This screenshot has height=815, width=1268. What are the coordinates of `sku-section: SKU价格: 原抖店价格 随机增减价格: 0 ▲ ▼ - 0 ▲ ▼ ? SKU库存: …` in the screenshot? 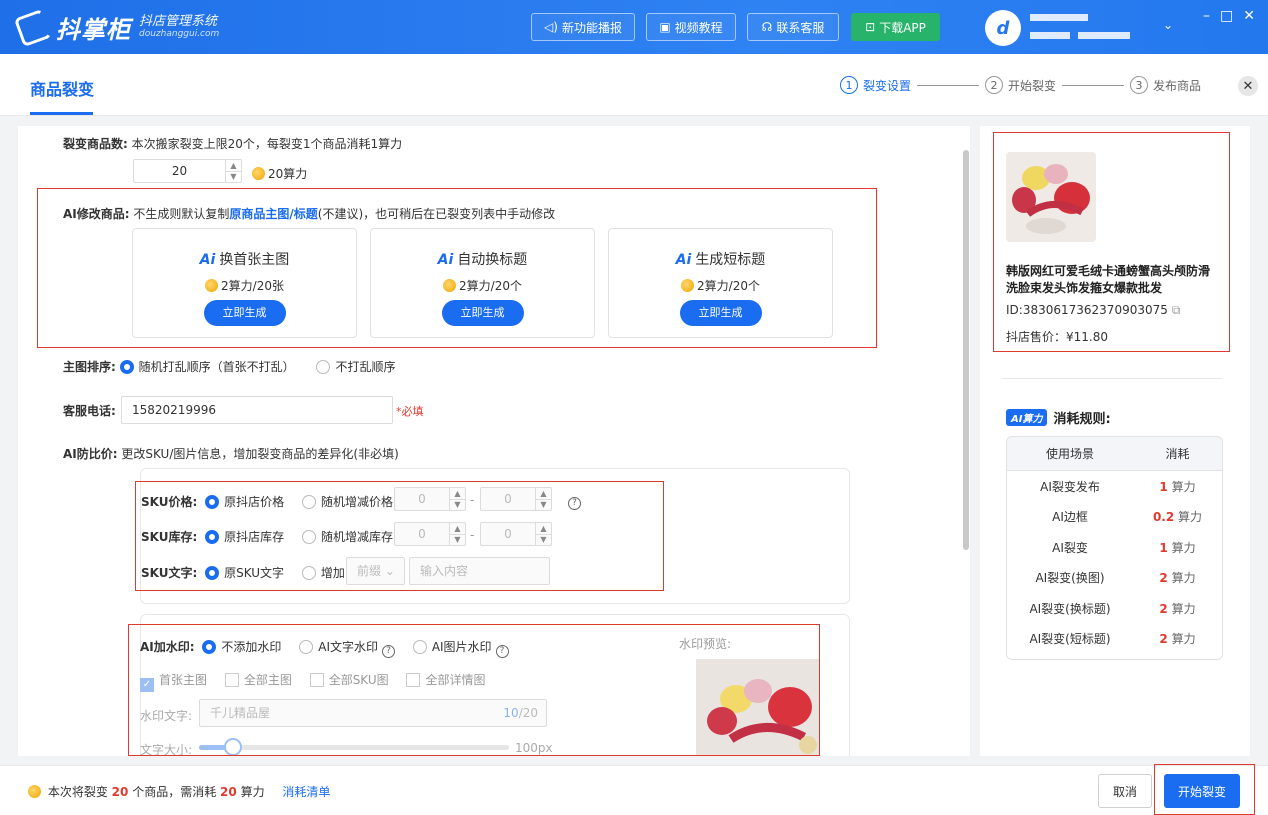 It's located at (399, 536).